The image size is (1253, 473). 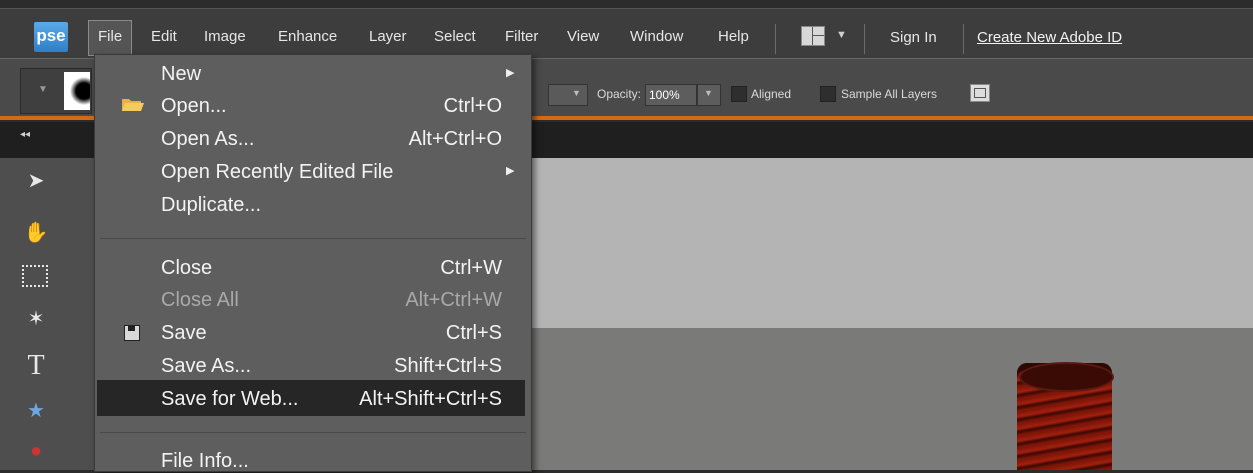 What do you see at coordinates (771, 94) in the screenshot?
I see `aligned-label: Aligned` at bounding box center [771, 94].